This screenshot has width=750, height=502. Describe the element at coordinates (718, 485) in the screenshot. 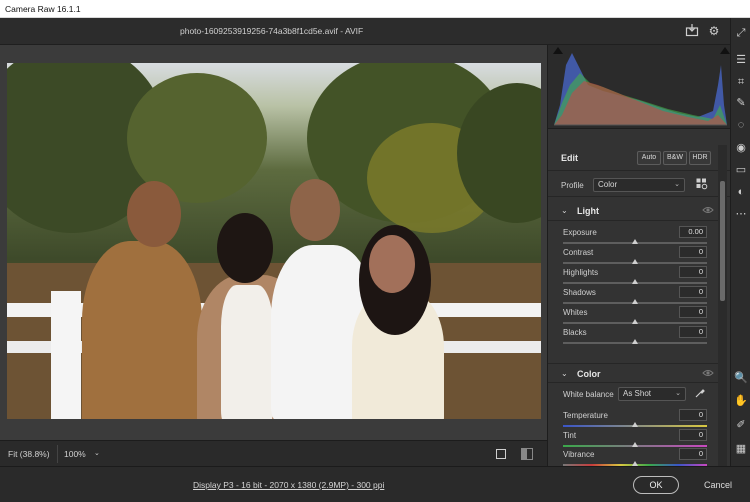

I see `cancel-button: Cancel` at that location.